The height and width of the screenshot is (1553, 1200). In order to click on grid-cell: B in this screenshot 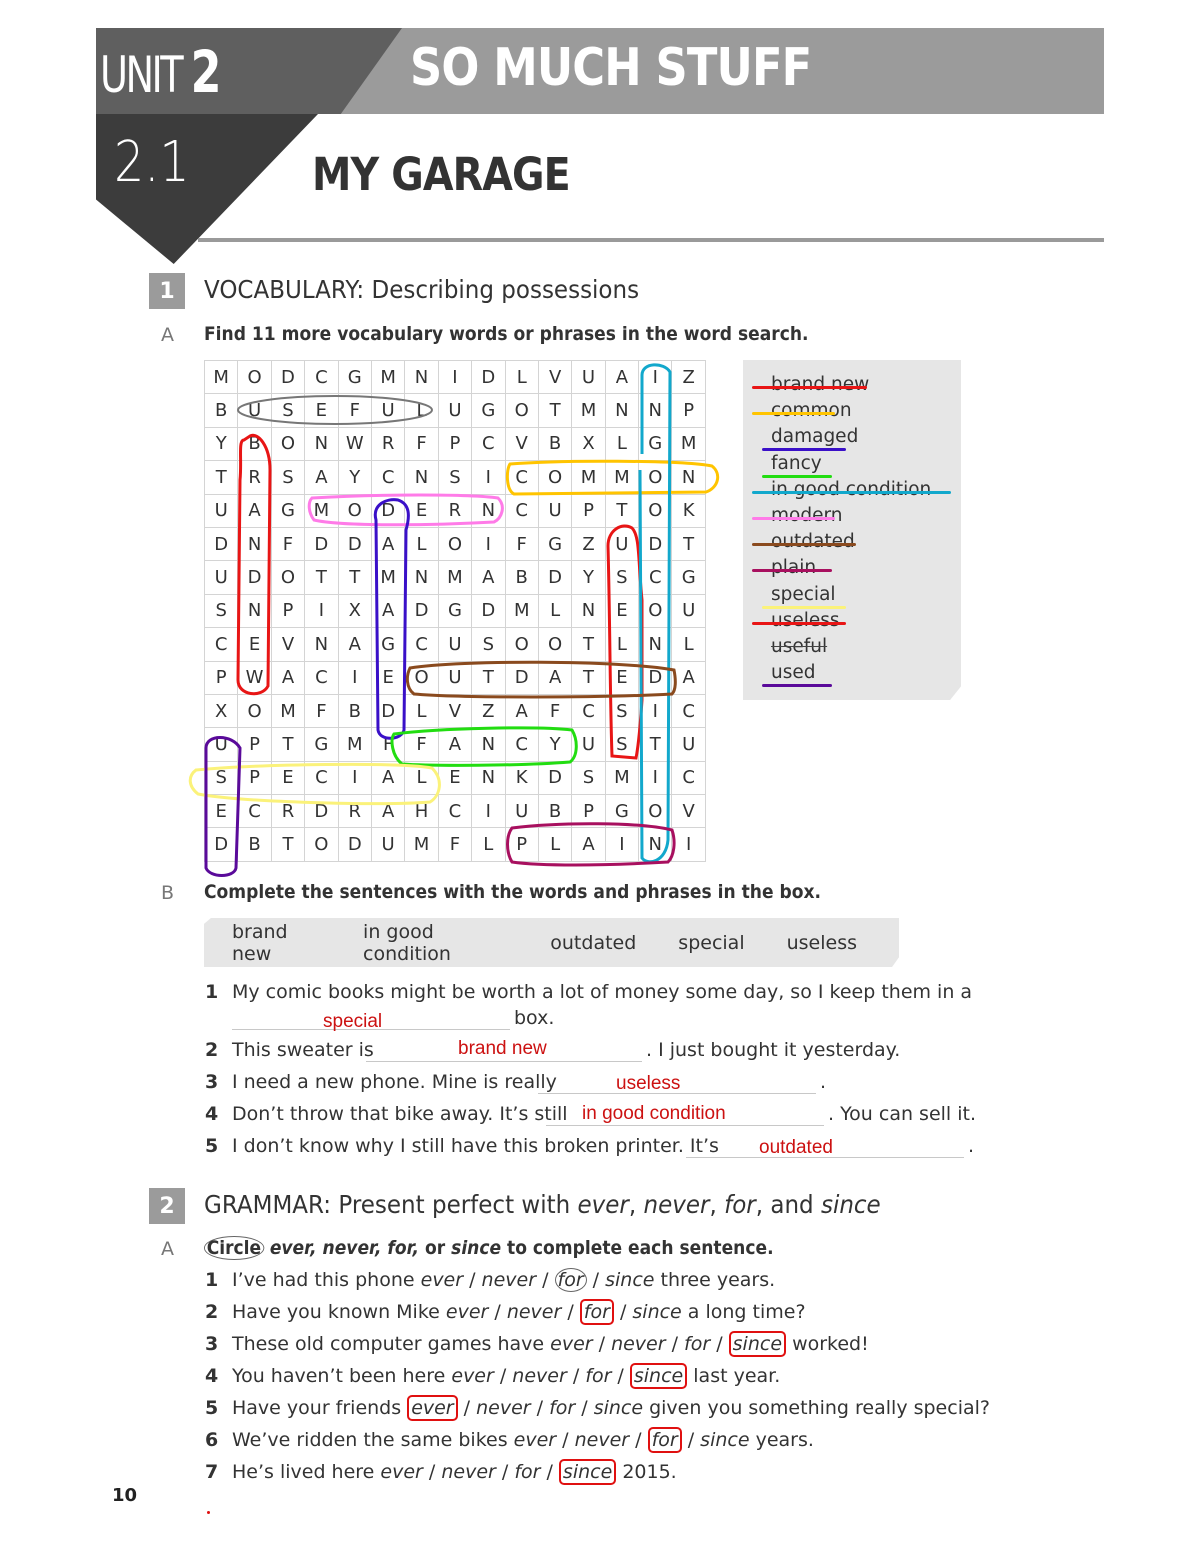, I will do `click(355, 711)`.